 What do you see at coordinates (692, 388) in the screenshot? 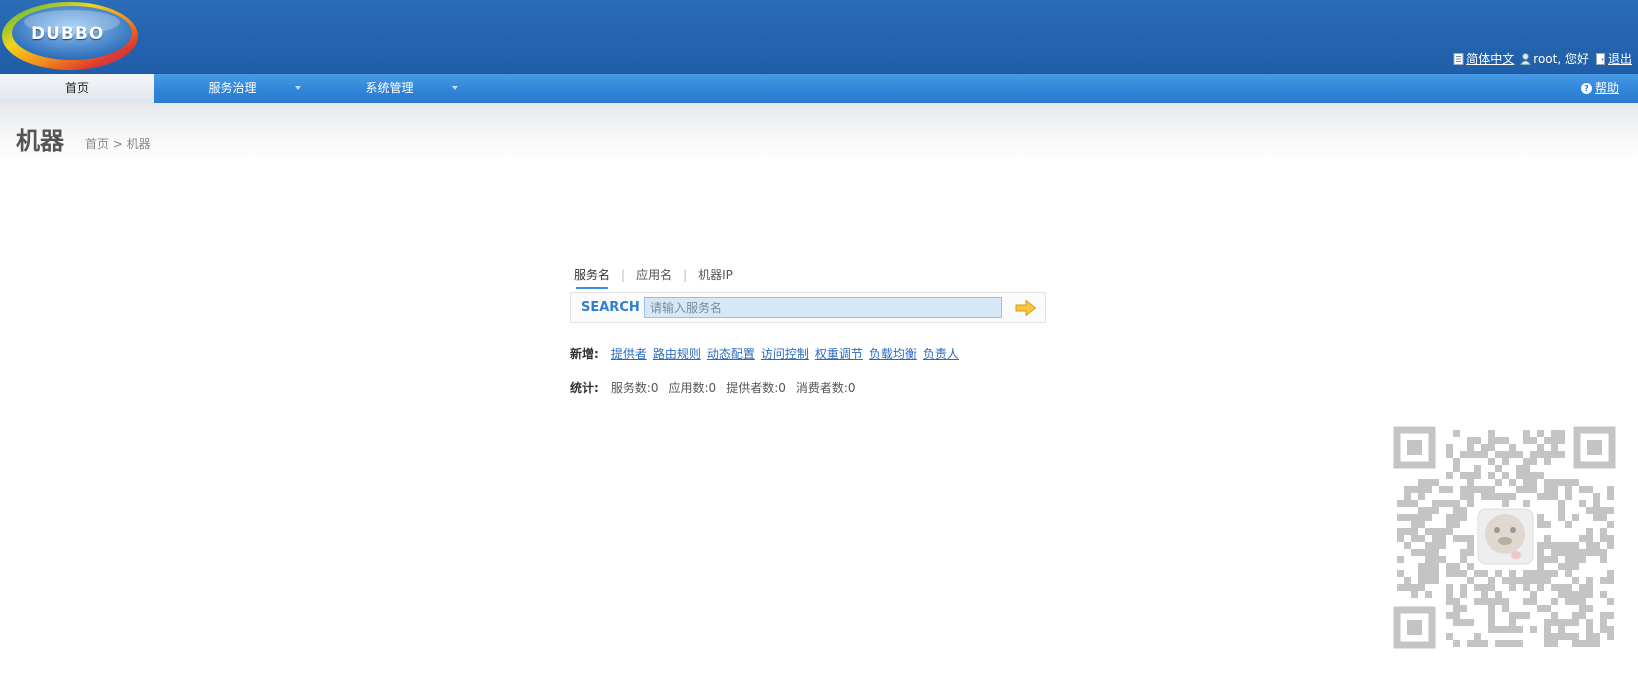
I see `stat-applications: 应用数:0` at bounding box center [692, 388].